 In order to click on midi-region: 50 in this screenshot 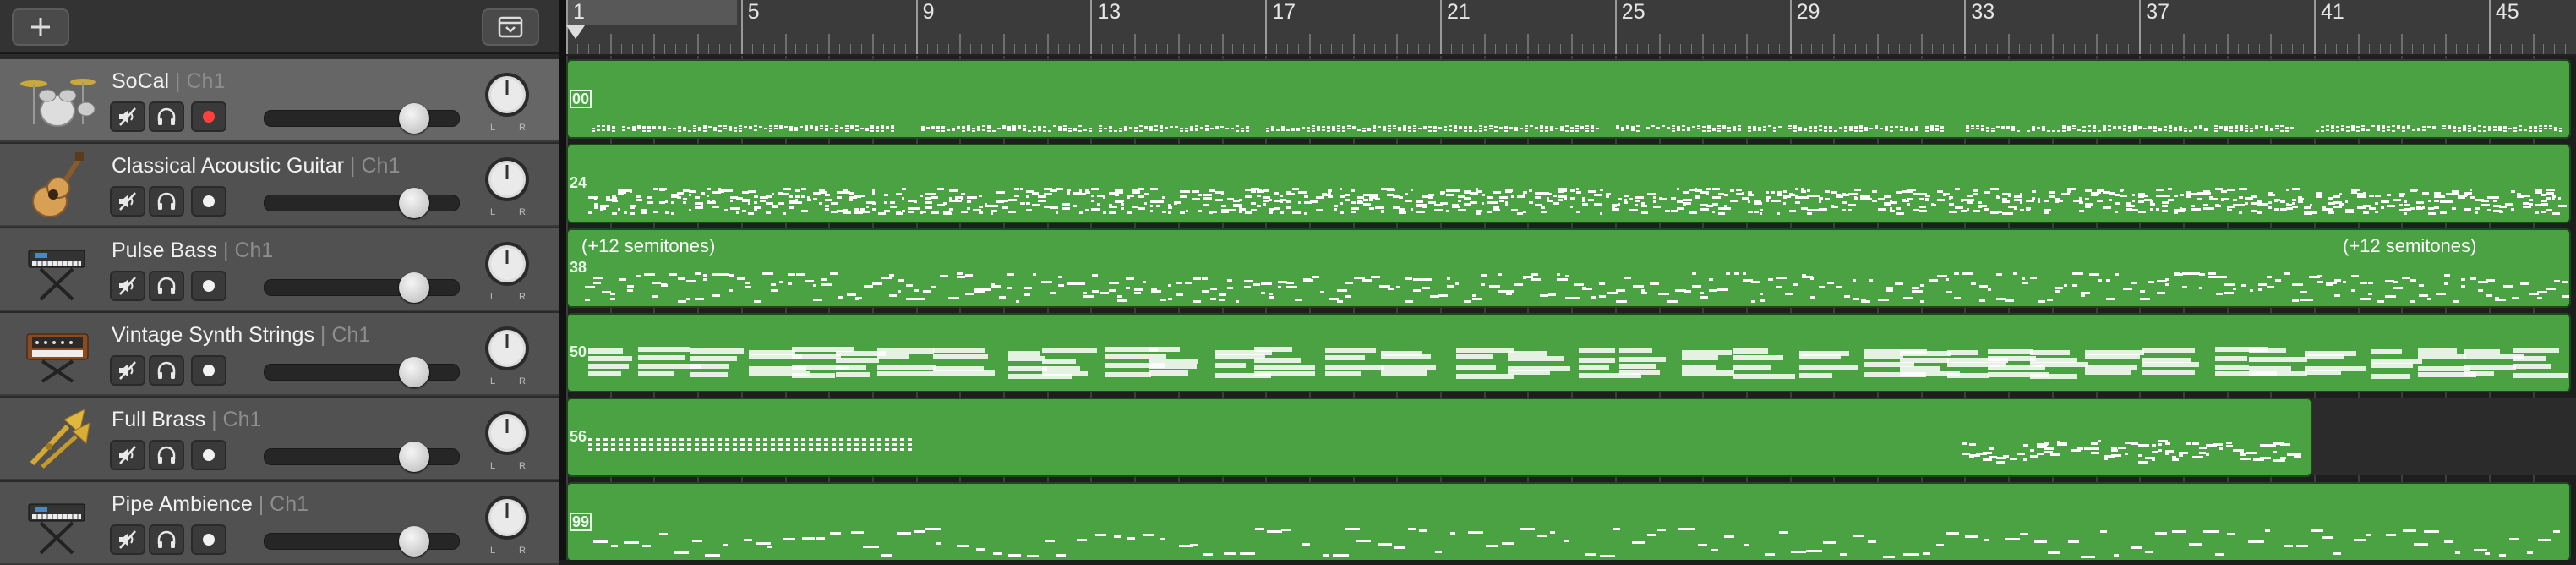, I will do `click(1568, 352)`.